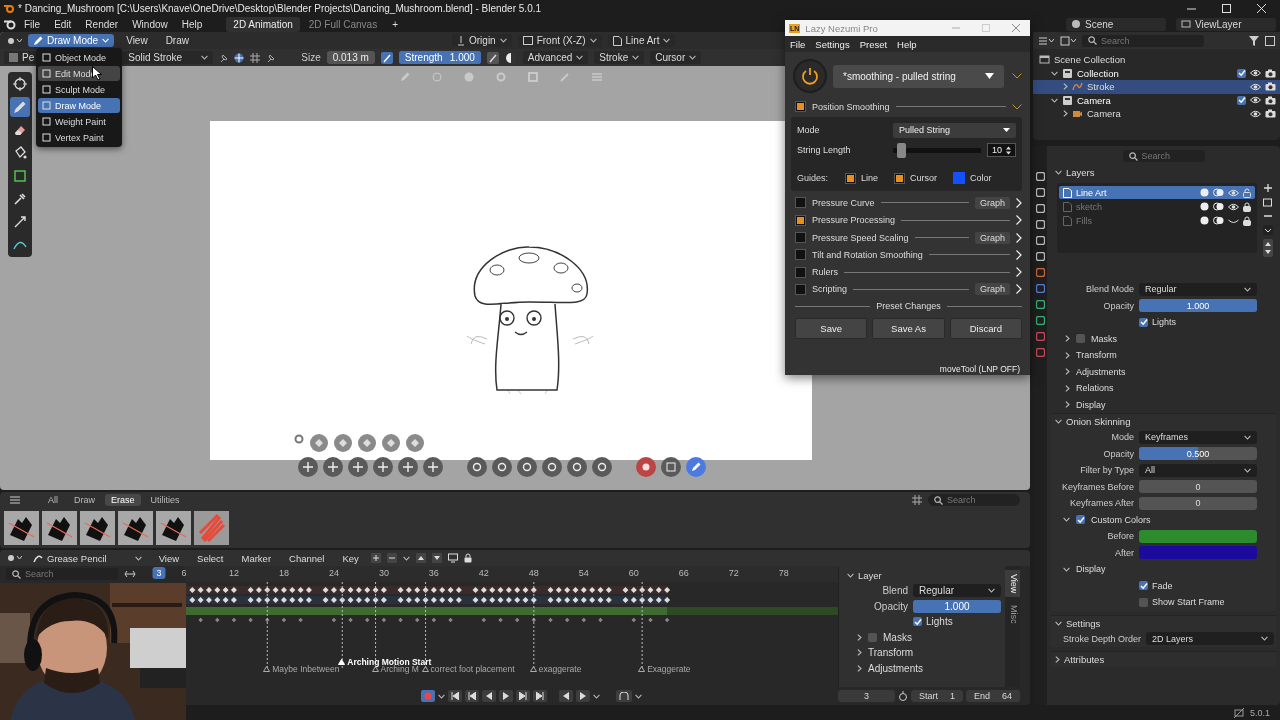 This screenshot has height=720, width=1280. I want to click on layer-dropdown: Line Art, so click(641, 40).